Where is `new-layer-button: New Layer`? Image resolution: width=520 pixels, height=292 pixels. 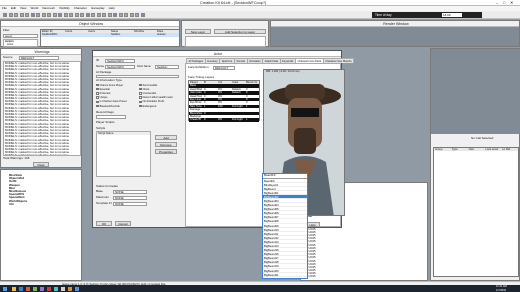 new-layer-button: New Layer is located at coordinates (198, 31).